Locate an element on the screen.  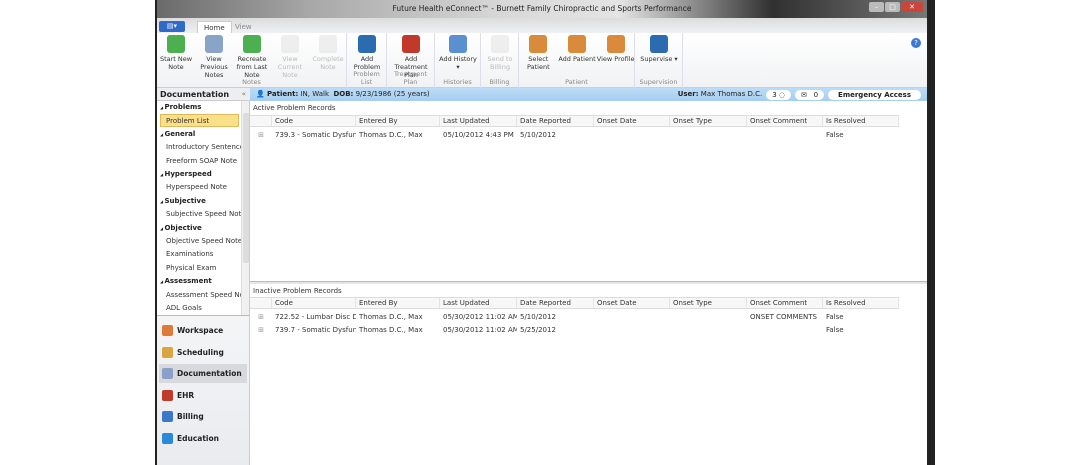
tree-item: Freeform SOAP Note is located at coordinates (199, 161).